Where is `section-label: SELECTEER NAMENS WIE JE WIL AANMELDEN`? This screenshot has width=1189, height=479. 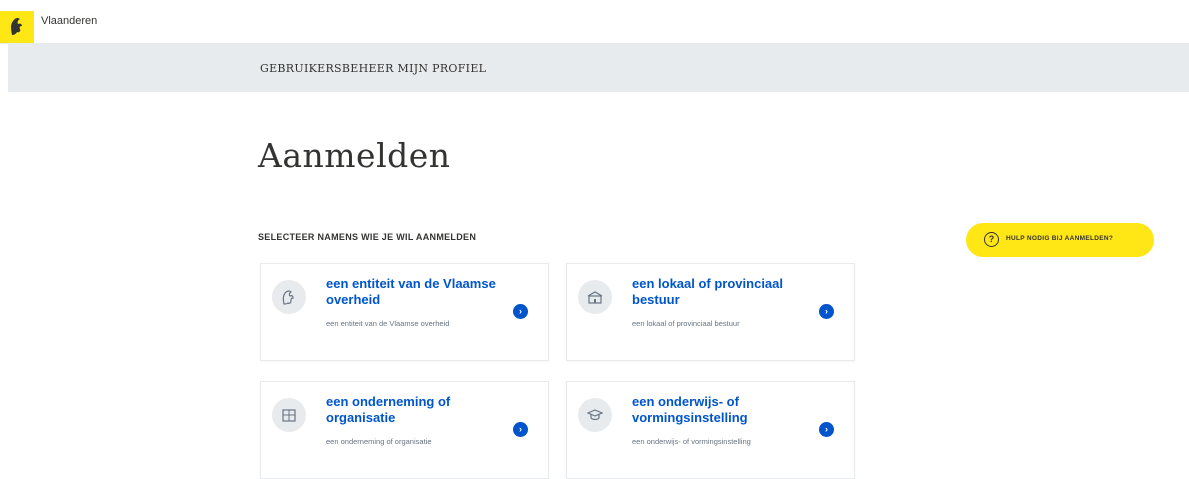 section-label: SELECTEER NAMENS WIE JE WIL AANMELDEN is located at coordinates (367, 237).